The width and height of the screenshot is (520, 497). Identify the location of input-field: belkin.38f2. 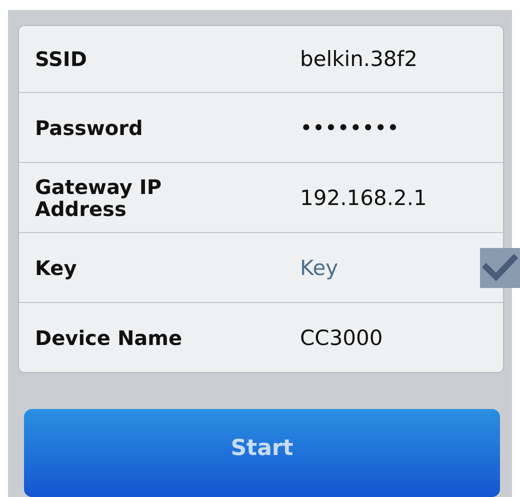
(390, 59).